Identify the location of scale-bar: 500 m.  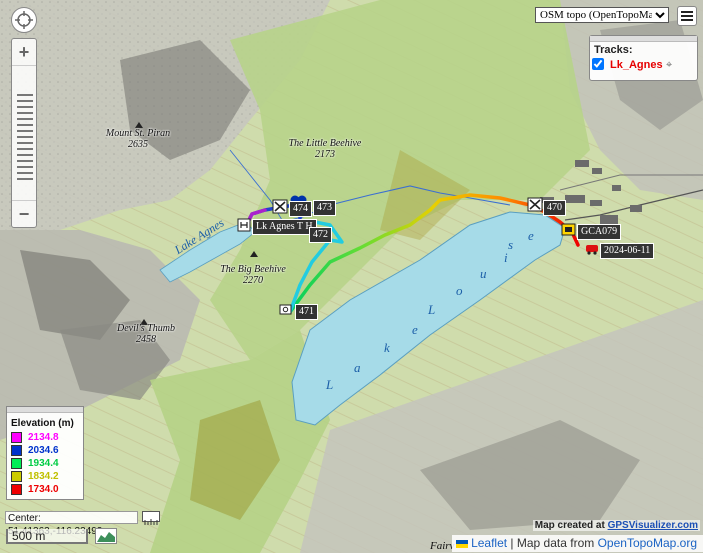
(47, 536).